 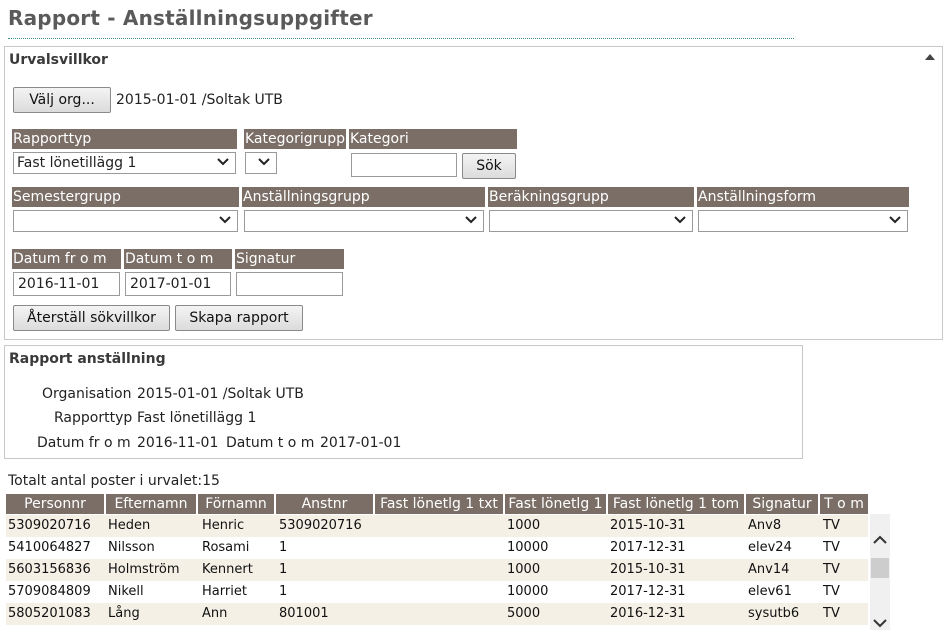 I want to click on anstallningsform-label: Anställningsform, so click(x=803, y=197).